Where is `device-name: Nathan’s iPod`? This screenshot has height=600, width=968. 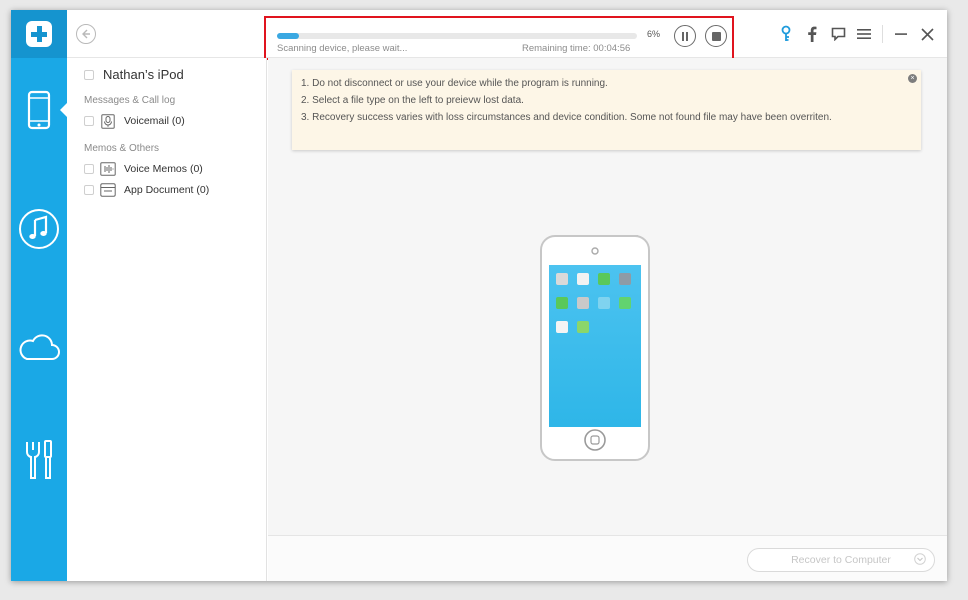 device-name: Nathan’s iPod is located at coordinates (143, 74).